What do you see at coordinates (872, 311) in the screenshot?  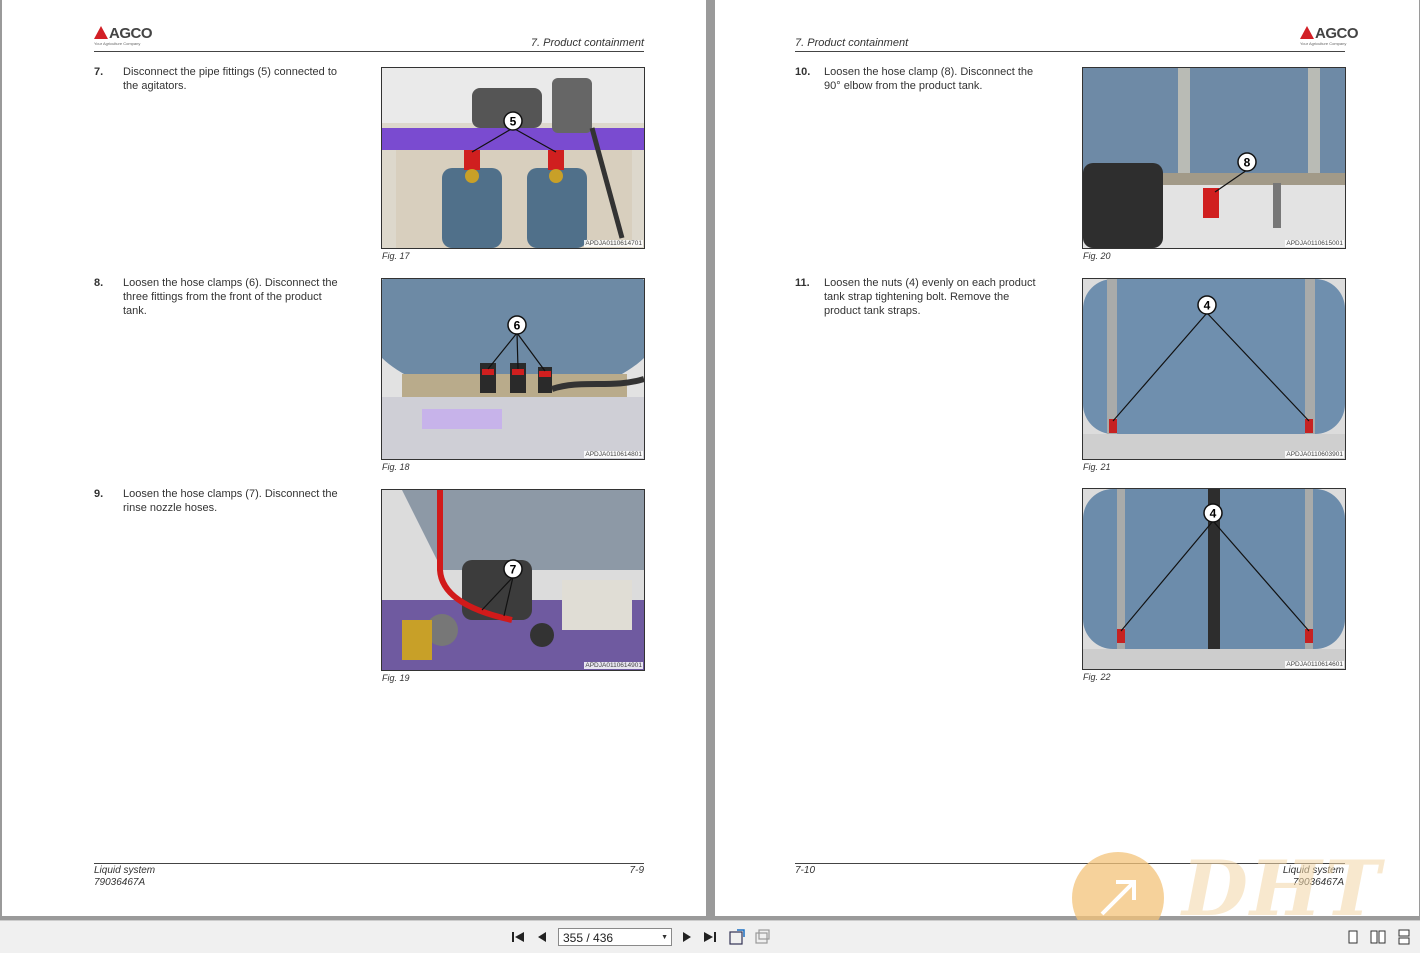 I see `step-text-line: product tank straps.` at bounding box center [872, 311].